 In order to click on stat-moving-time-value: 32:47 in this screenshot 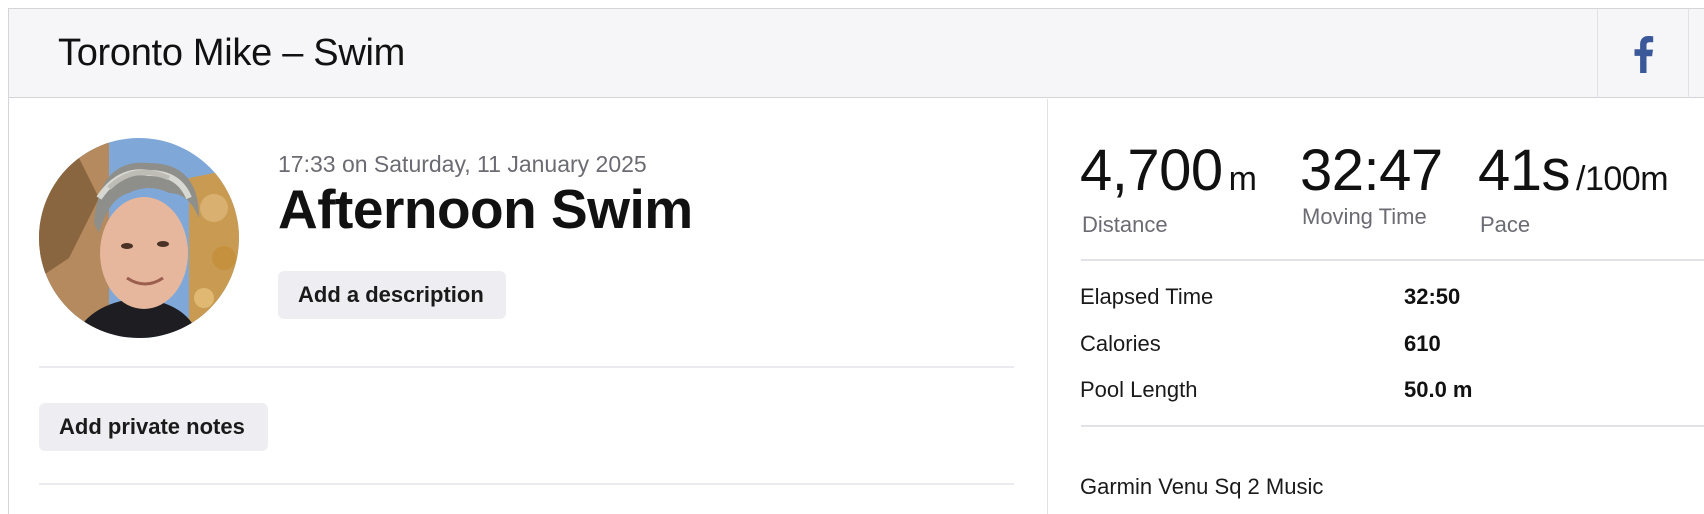, I will do `click(1371, 170)`.